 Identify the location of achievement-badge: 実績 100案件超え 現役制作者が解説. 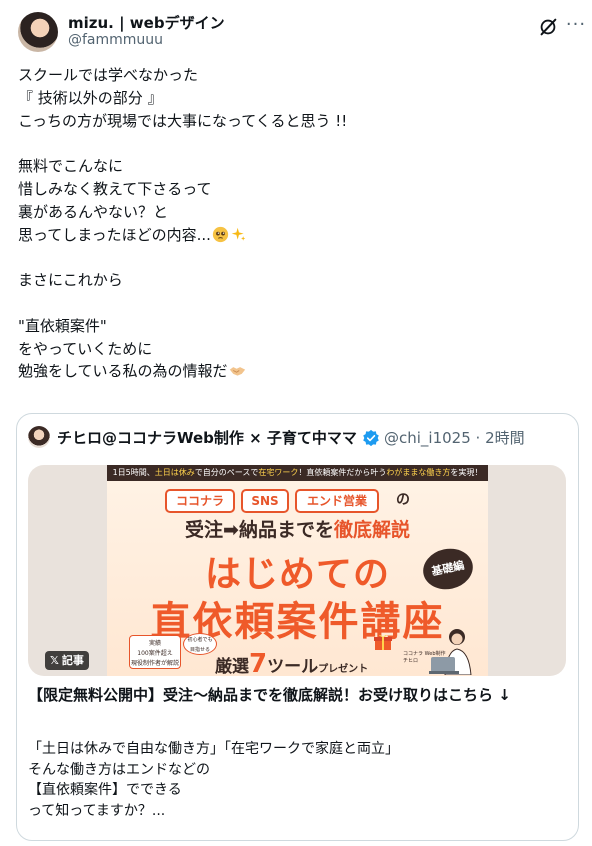
(155, 652).